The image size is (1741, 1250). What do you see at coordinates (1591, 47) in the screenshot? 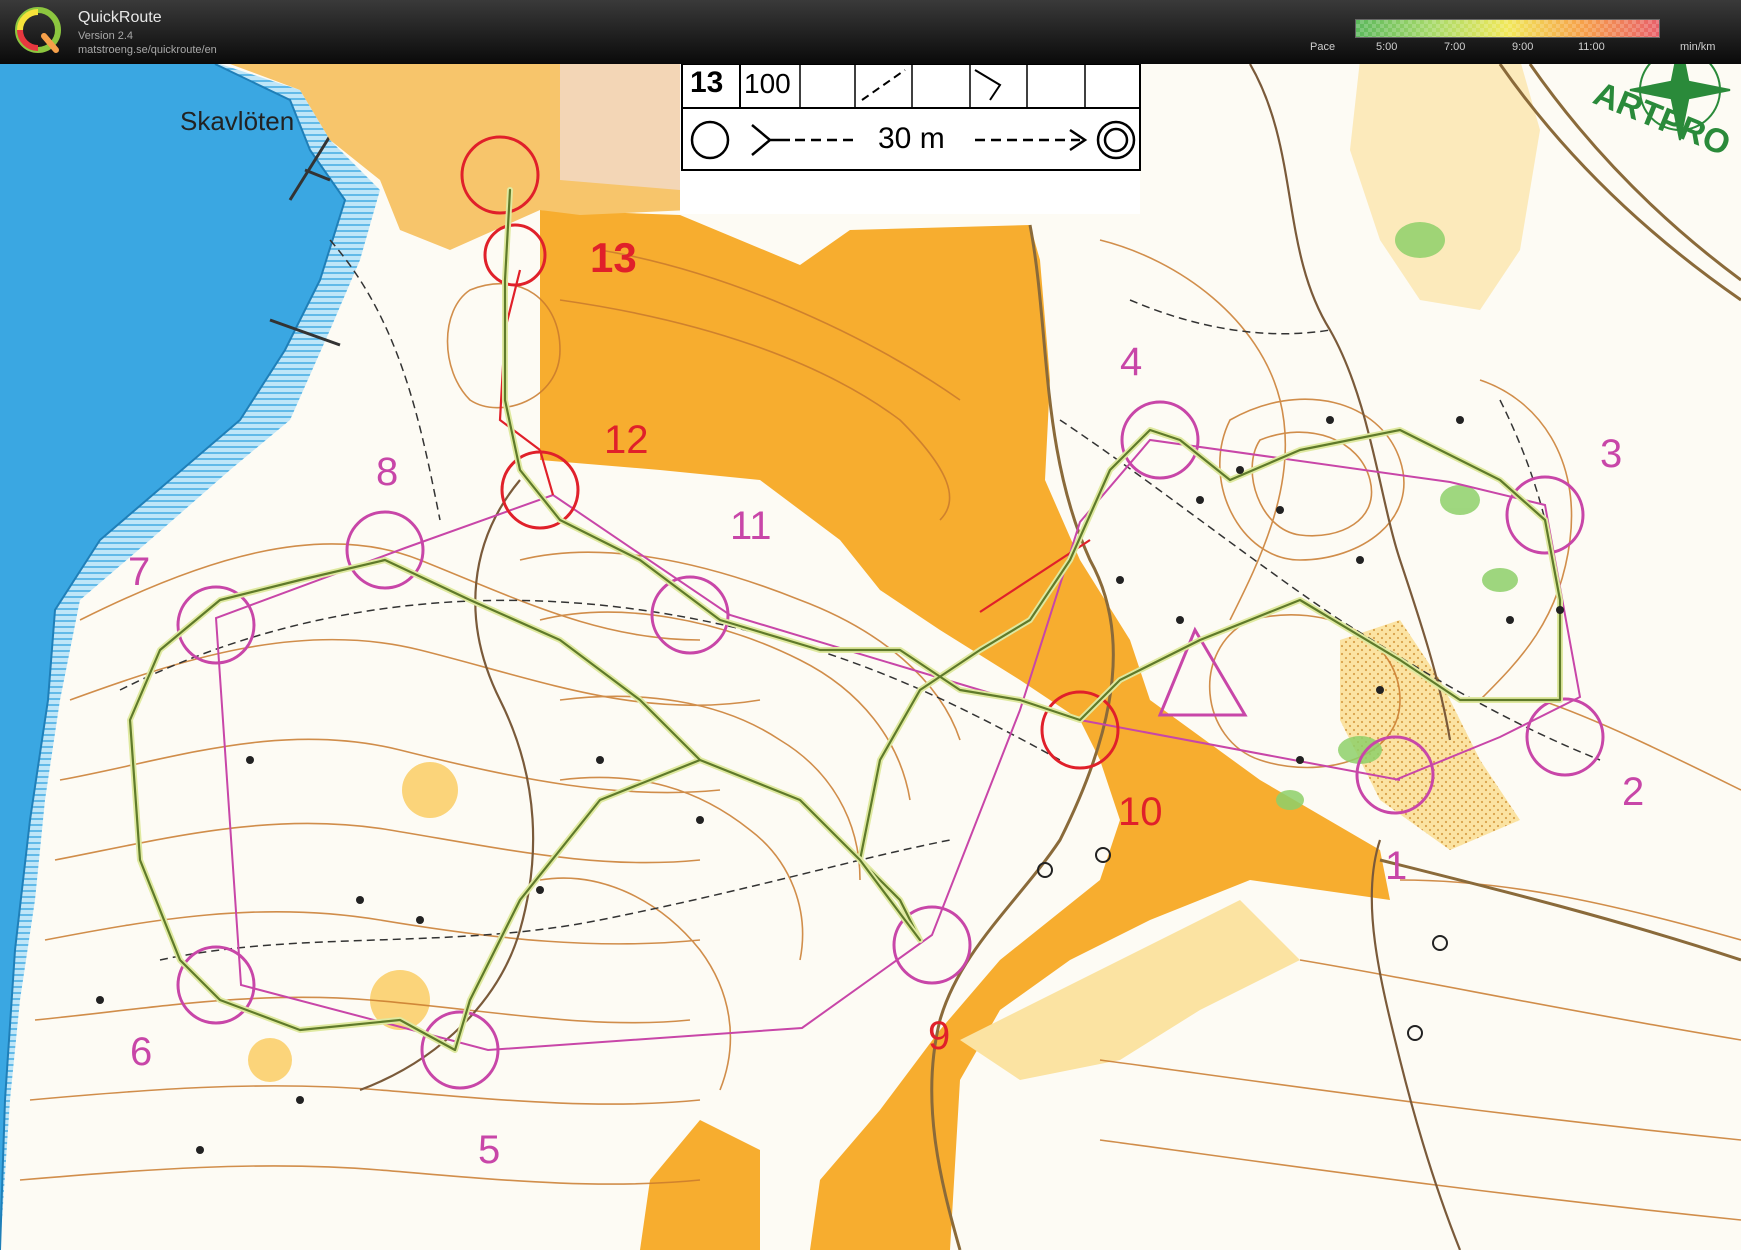
I see `pace-tick-11: 11:00` at bounding box center [1591, 47].